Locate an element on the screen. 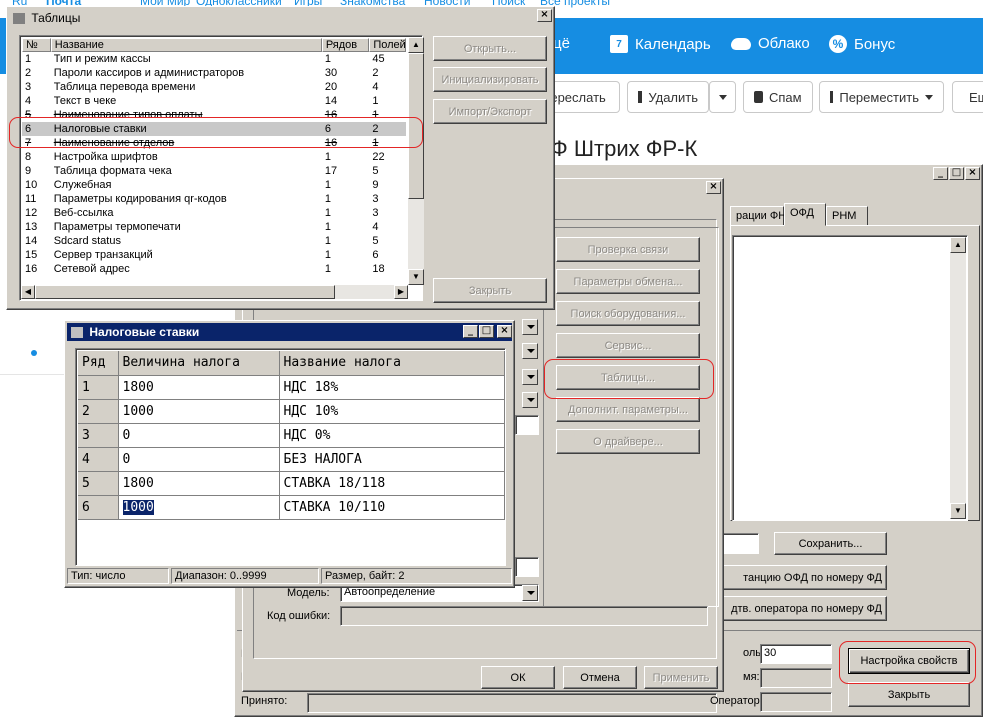 The height and width of the screenshot is (717, 983). bonus-link: % Бонус is located at coordinates (862, 44).